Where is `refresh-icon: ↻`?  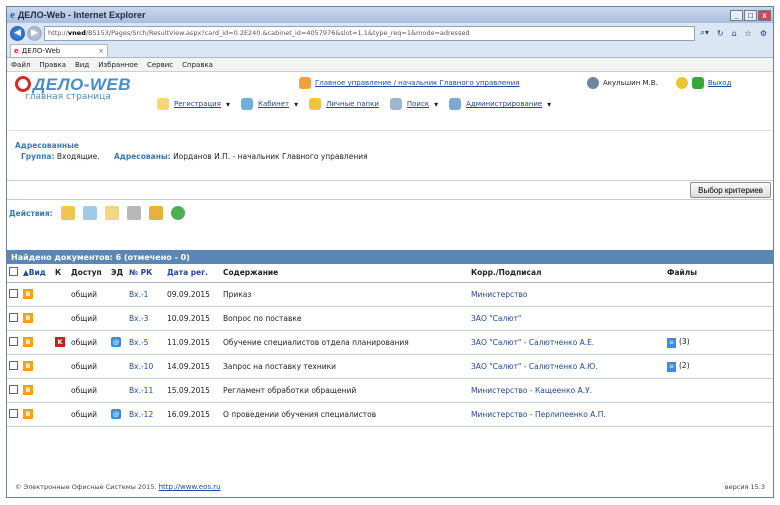 refresh-icon: ↻ is located at coordinates (720, 33).